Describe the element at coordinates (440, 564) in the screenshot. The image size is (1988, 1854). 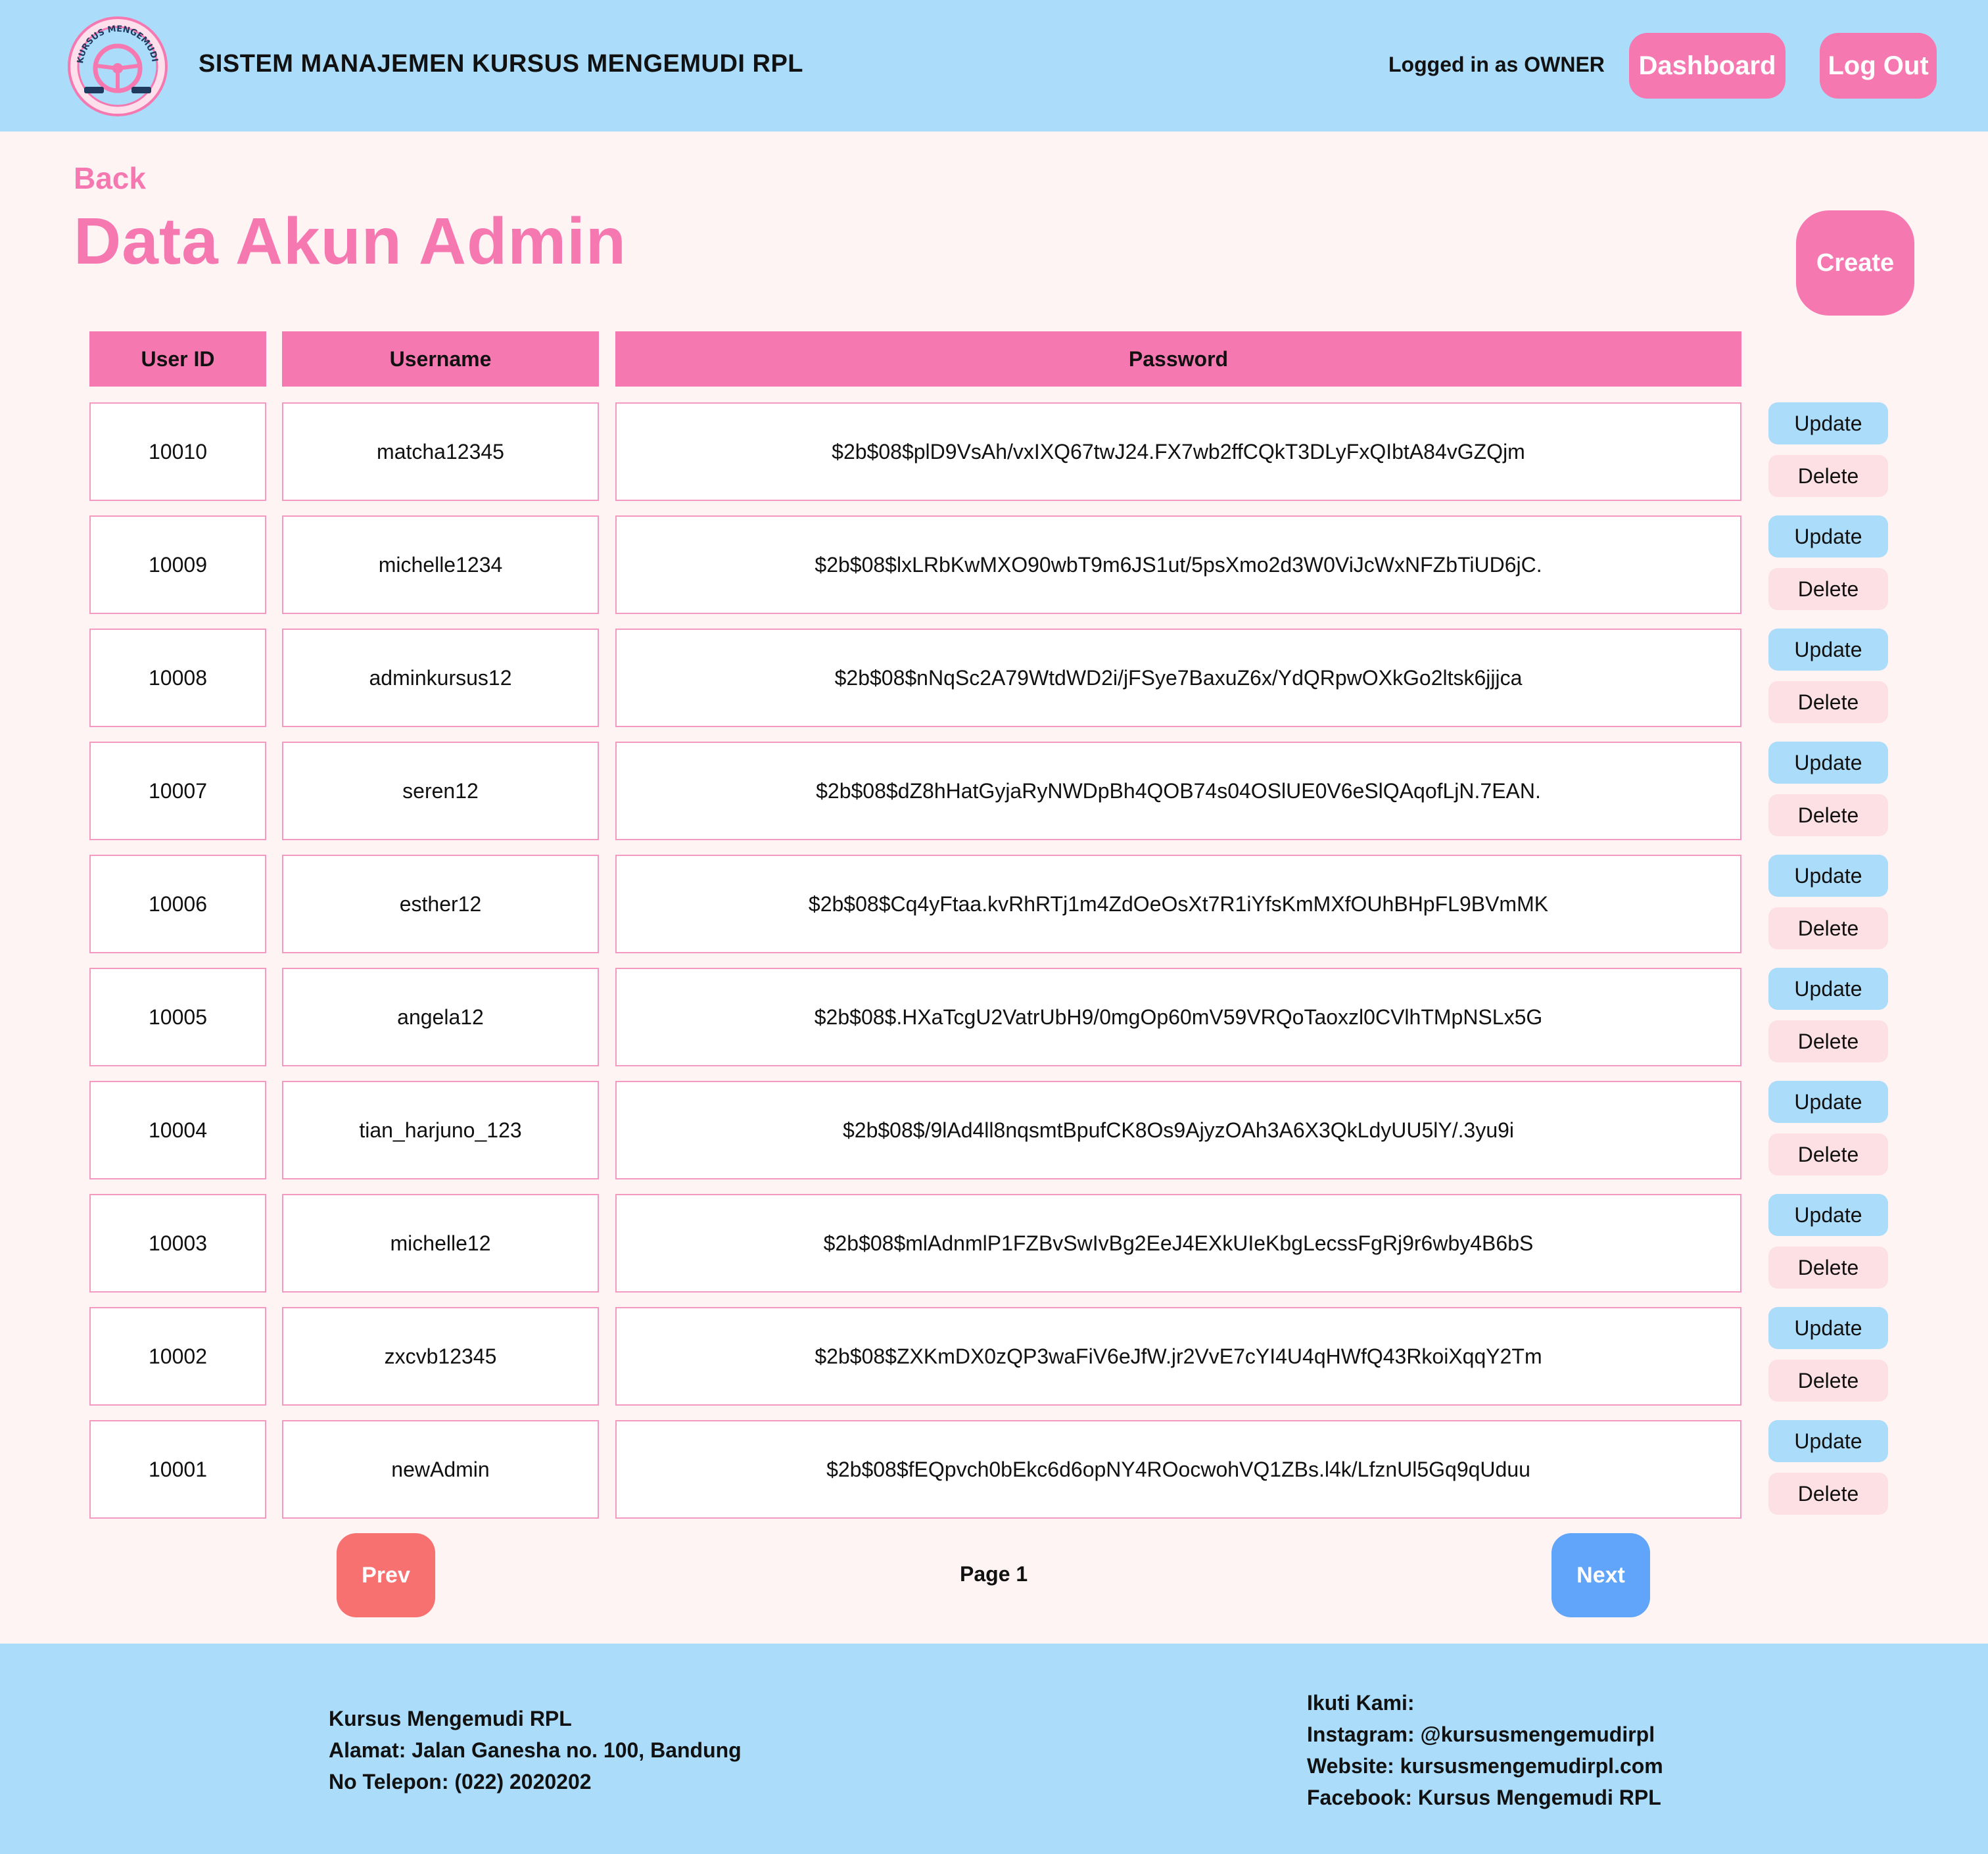
I see `username-cell: michelle1234` at that location.